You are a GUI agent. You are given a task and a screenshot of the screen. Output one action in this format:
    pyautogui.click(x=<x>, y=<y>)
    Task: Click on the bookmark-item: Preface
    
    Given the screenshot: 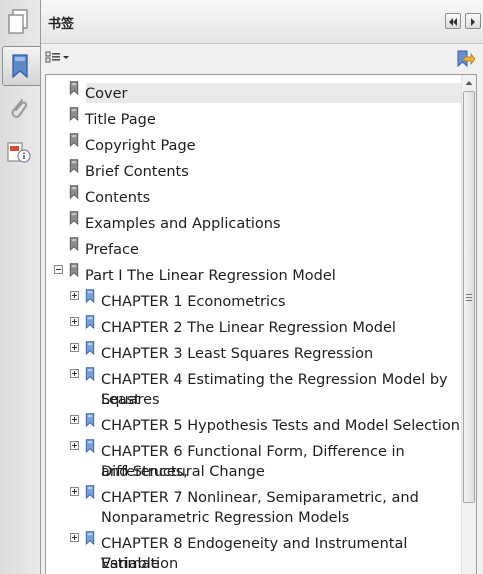 What is the action you would take?
    pyautogui.click(x=254, y=249)
    